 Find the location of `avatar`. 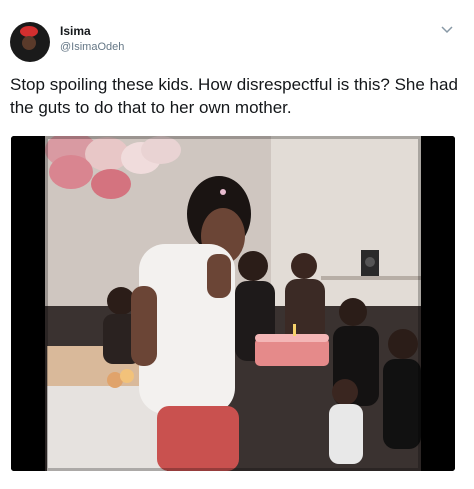

avatar is located at coordinates (30, 42).